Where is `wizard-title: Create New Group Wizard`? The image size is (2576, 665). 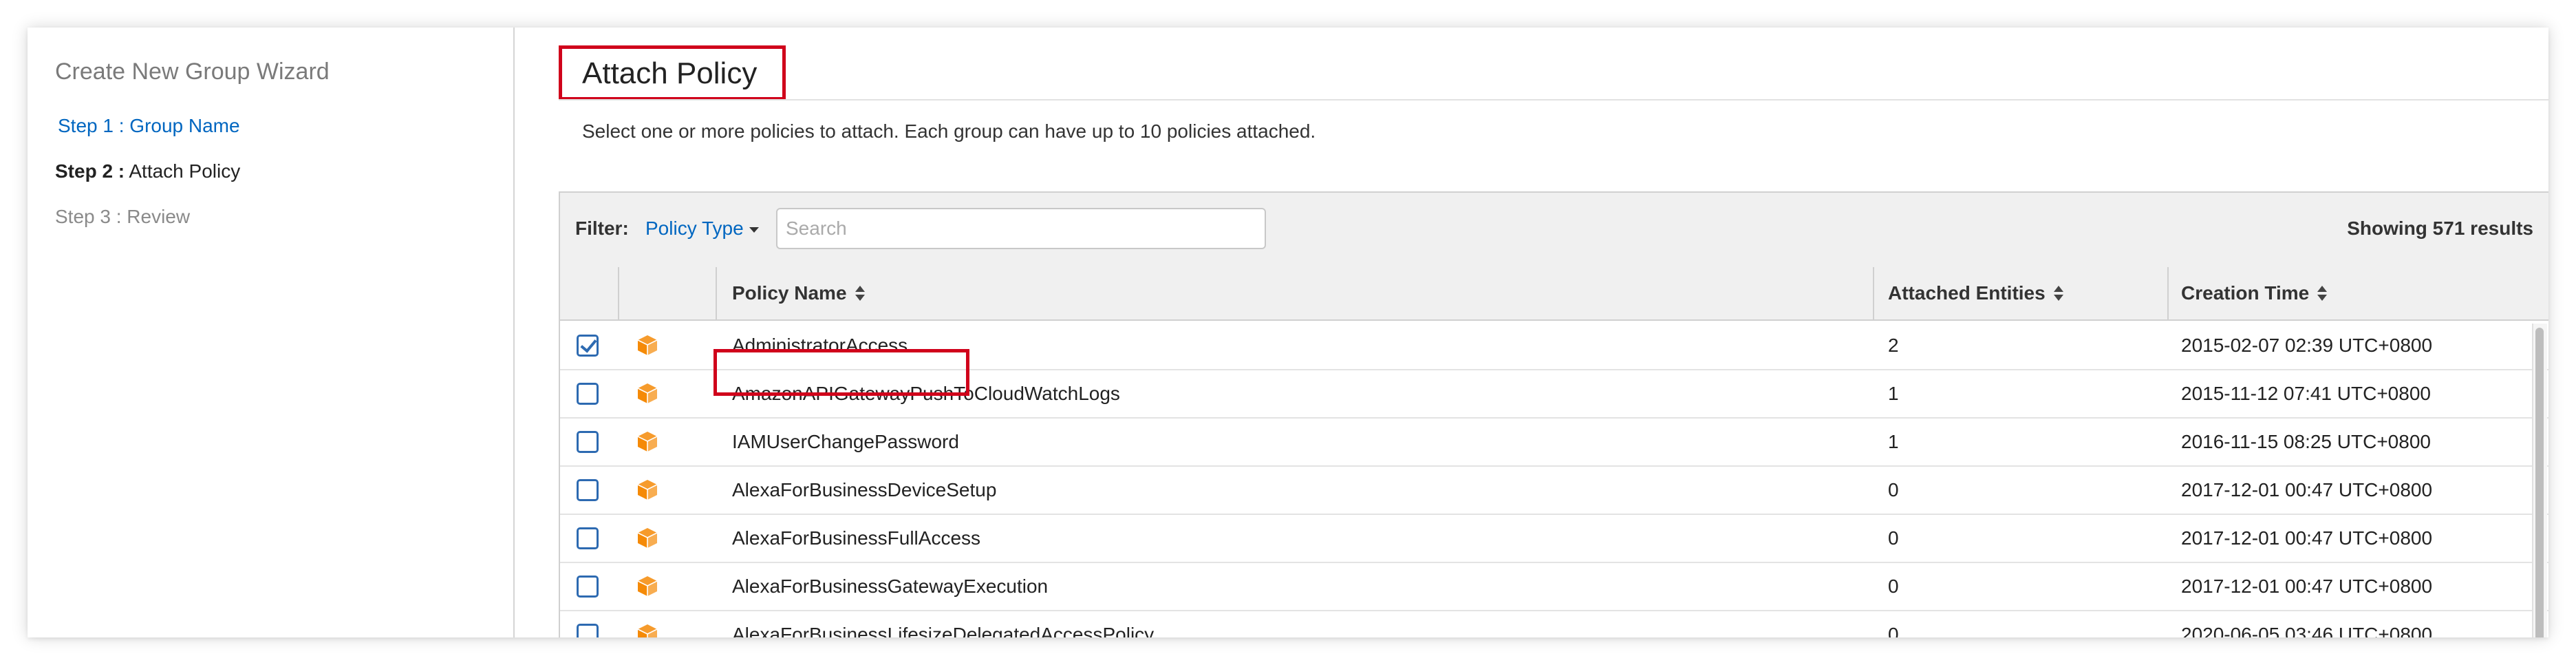
wizard-title: Create New Group Wizard is located at coordinates (192, 72).